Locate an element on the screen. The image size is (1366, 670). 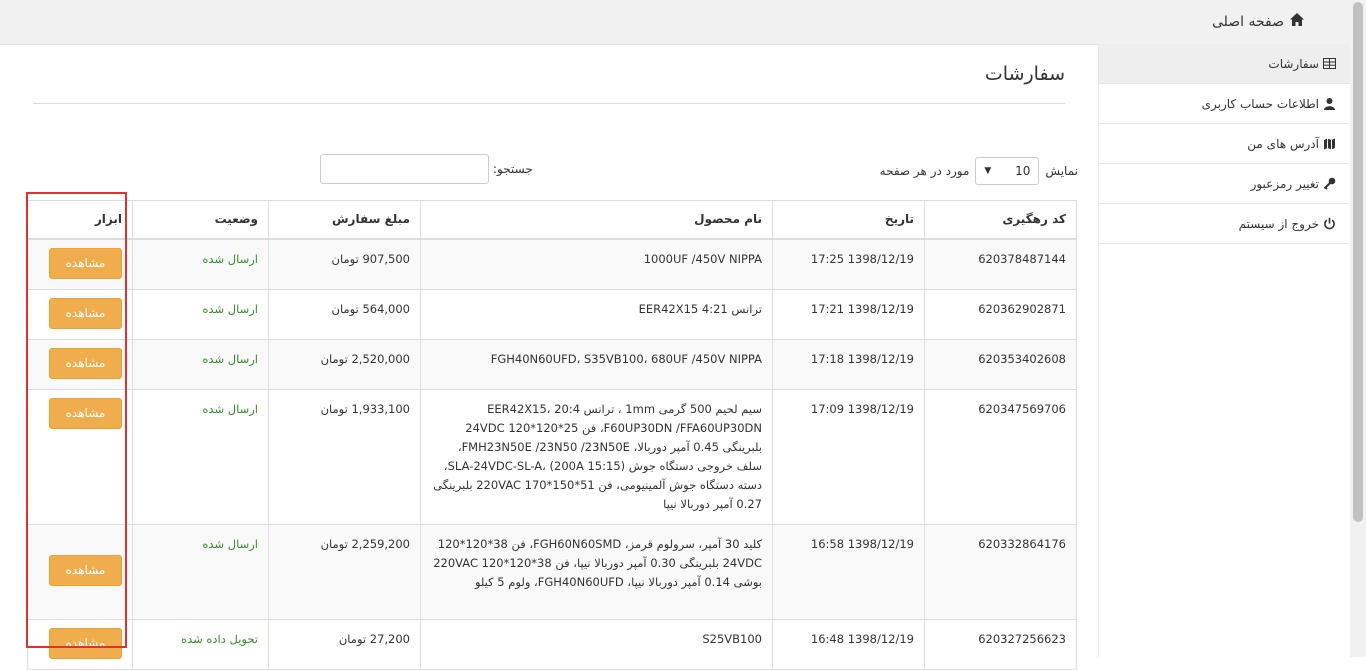
page-scrollbar is located at coordinates (1358, 328).